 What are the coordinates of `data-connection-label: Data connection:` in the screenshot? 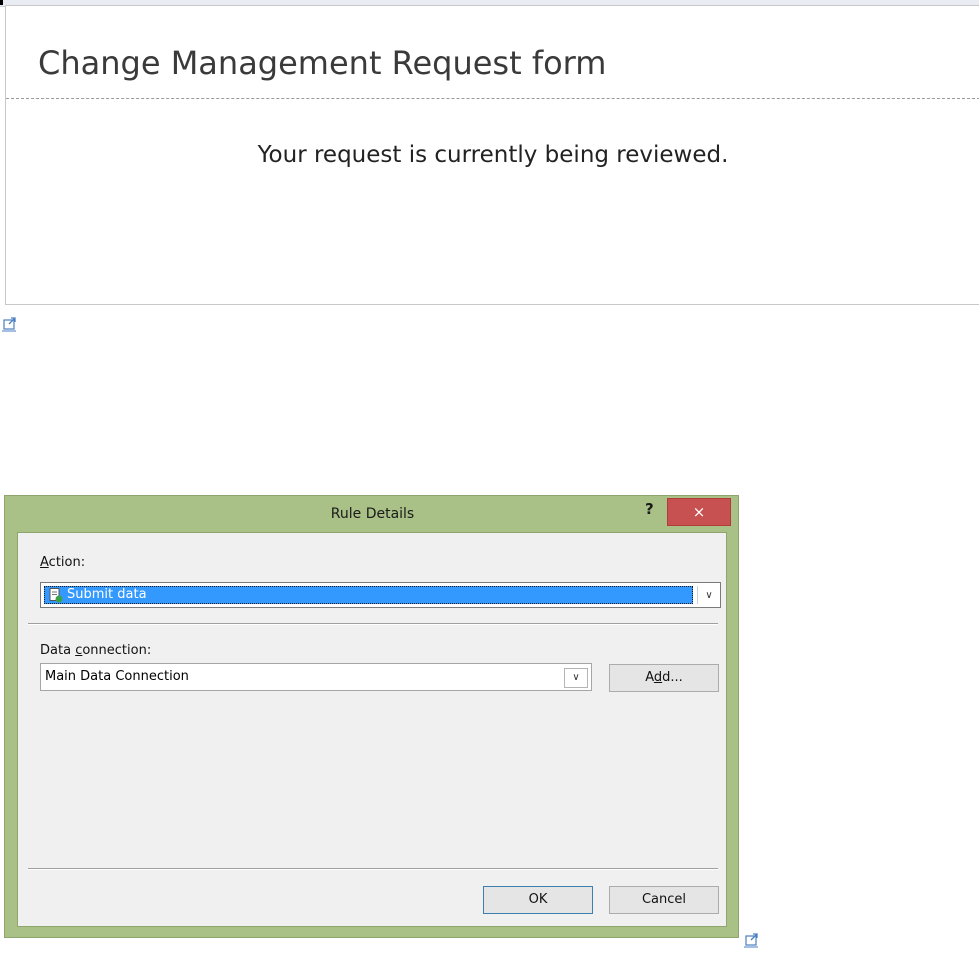 It's located at (96, 650).